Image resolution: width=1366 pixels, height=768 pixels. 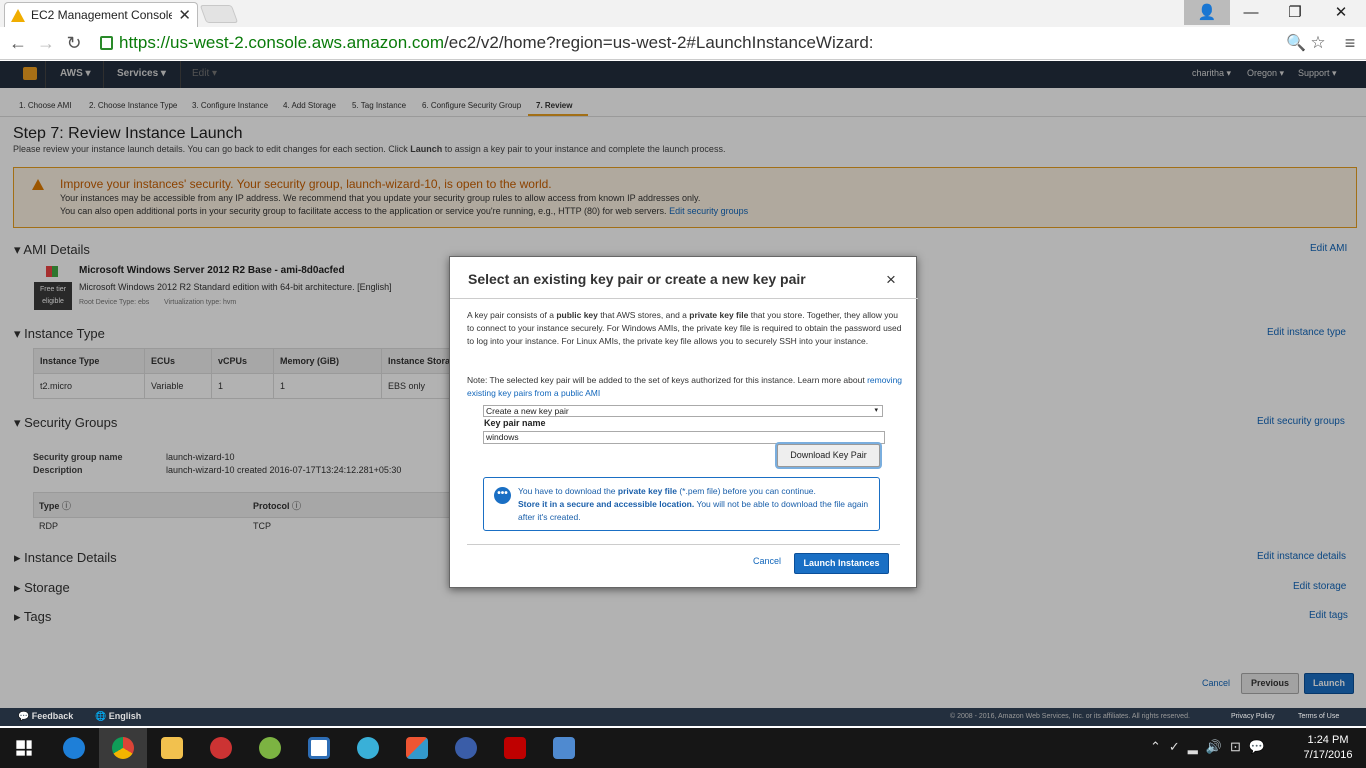 I want to click on bookmark-star-icon: ☆, so click(x=1318, y=43).